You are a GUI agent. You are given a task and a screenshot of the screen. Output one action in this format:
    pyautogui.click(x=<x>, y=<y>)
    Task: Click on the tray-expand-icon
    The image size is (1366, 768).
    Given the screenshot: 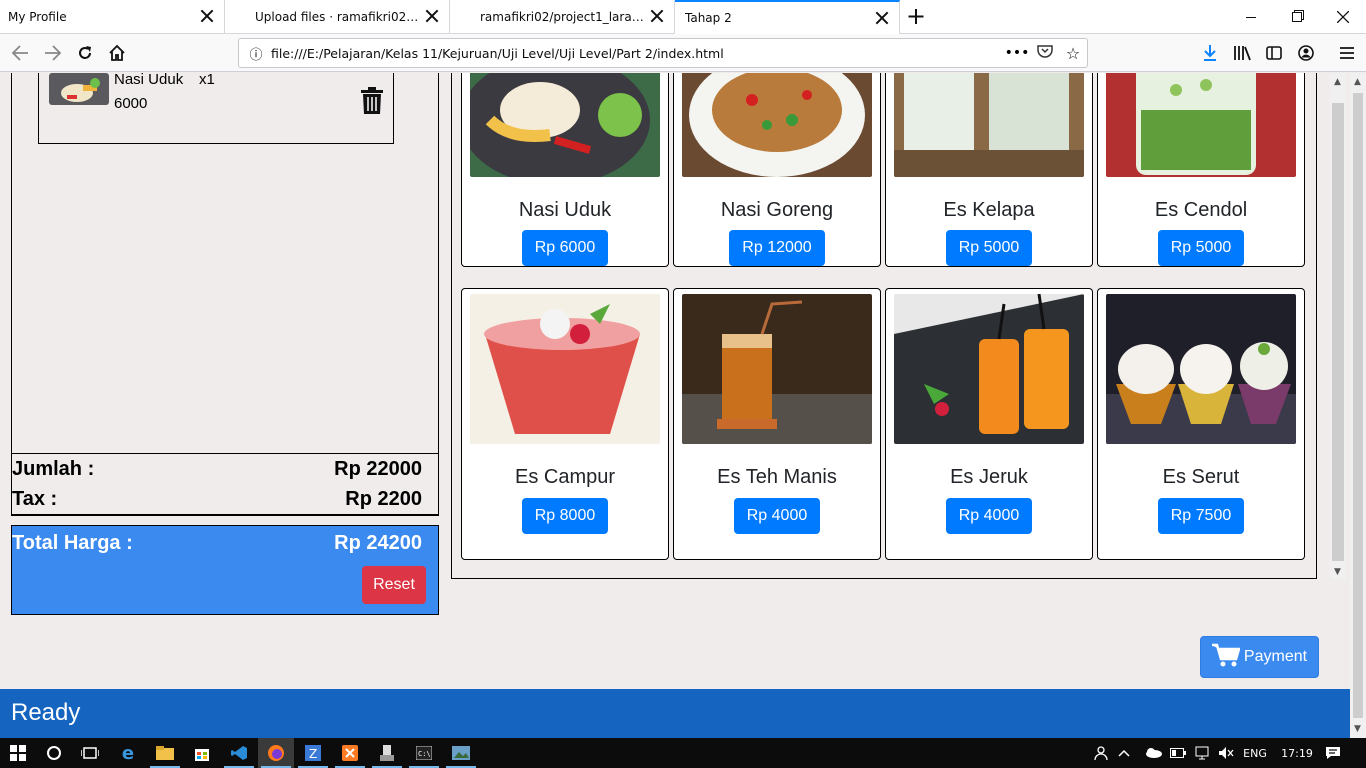 What is the action you would take?
    pyautogui.click(x=1124, y=753)
    